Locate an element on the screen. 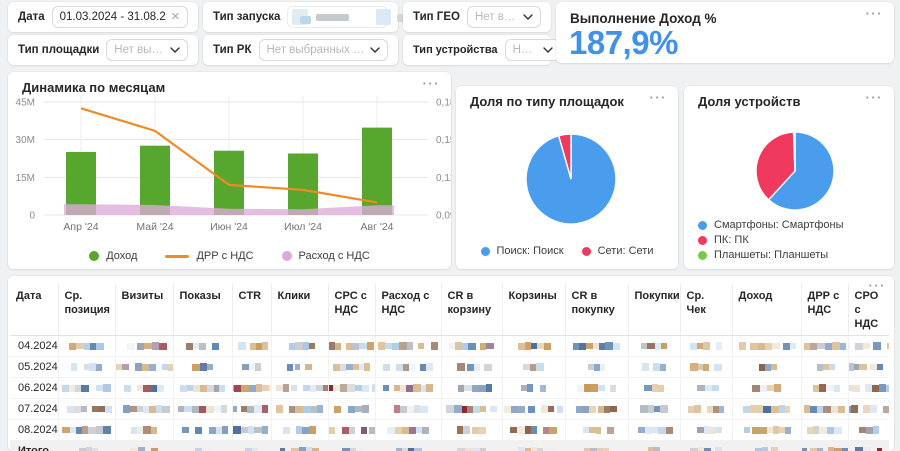 The height and width of the screenshot is (451, 900). filter-platform-type-label: Тип площадки is located at coordinates (59, 50).